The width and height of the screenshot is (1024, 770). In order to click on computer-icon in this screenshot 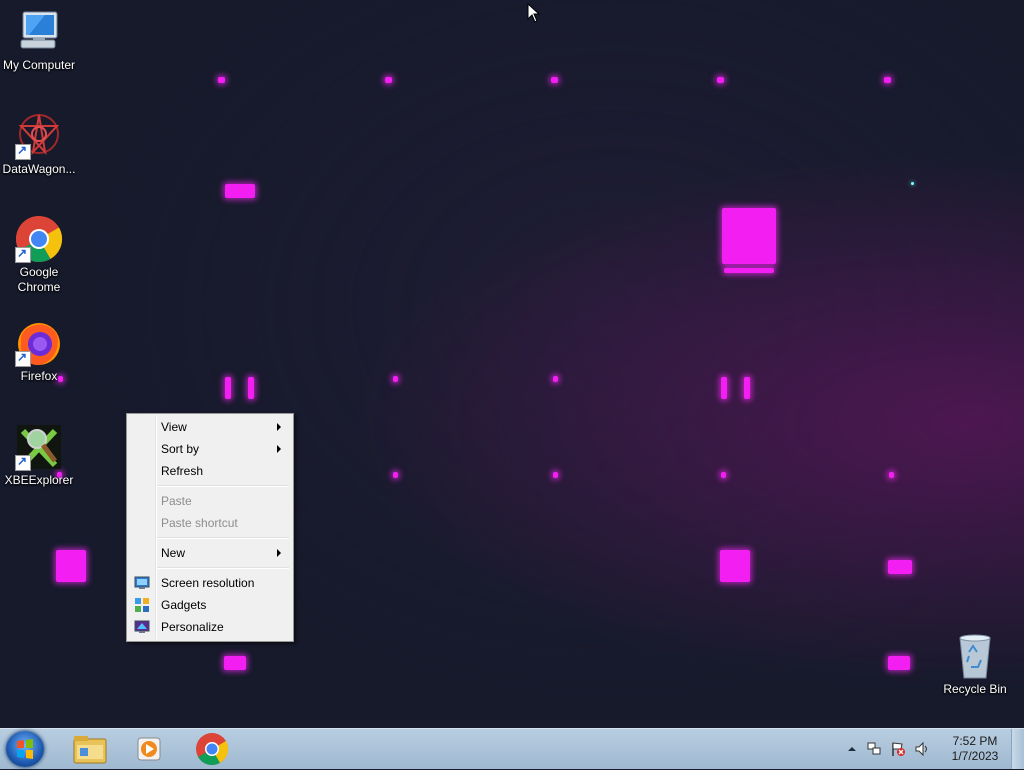, I will do `click(39, 32)`.